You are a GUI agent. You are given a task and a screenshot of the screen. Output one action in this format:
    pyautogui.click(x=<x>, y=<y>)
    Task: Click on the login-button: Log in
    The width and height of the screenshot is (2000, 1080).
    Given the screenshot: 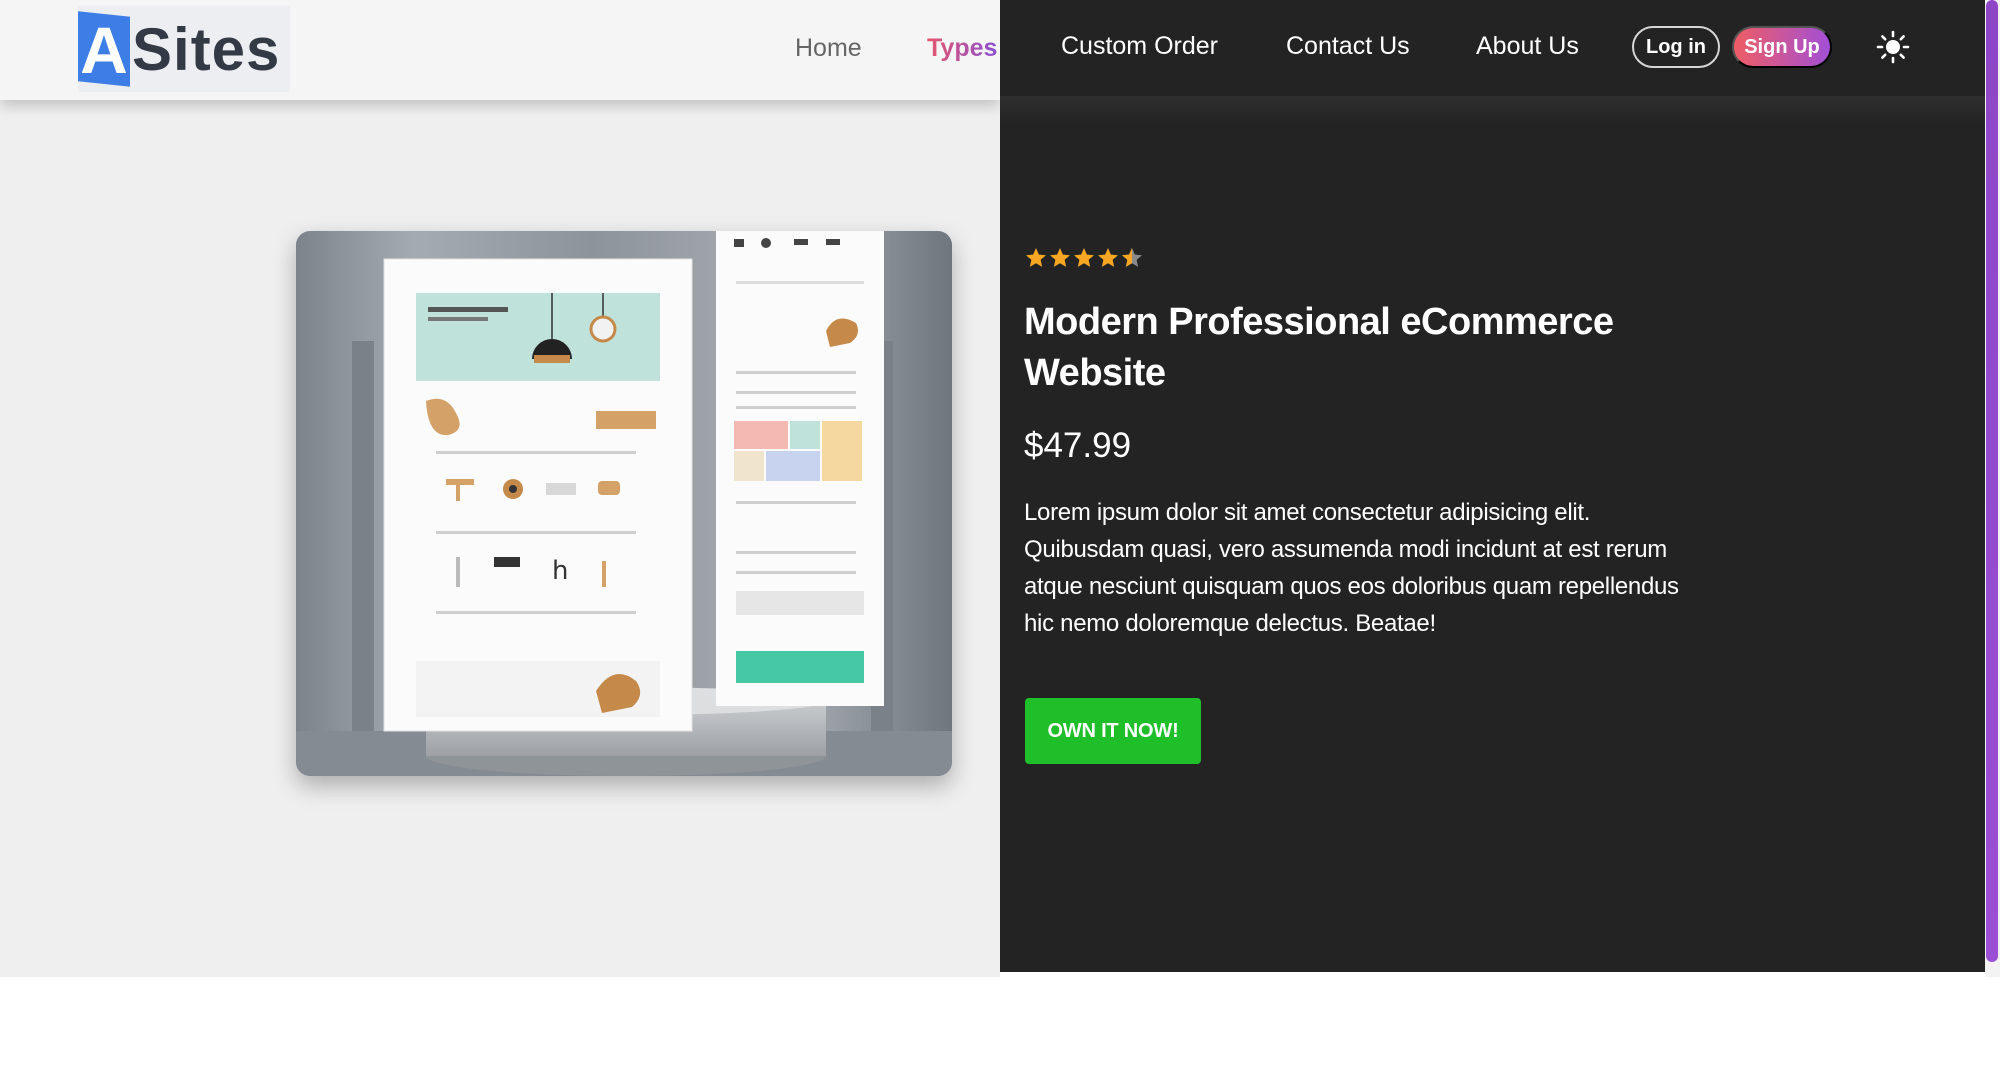 What is the action you would take?
    pyautogui.click(x=1676, y=47)
    